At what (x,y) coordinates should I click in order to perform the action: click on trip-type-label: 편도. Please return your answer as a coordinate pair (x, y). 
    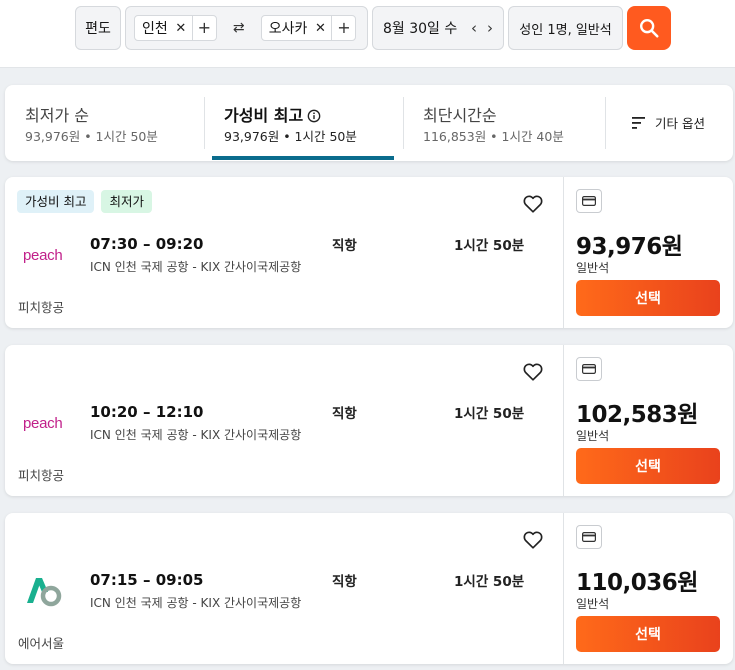
    Looking at the image, I should click on (98, 29).